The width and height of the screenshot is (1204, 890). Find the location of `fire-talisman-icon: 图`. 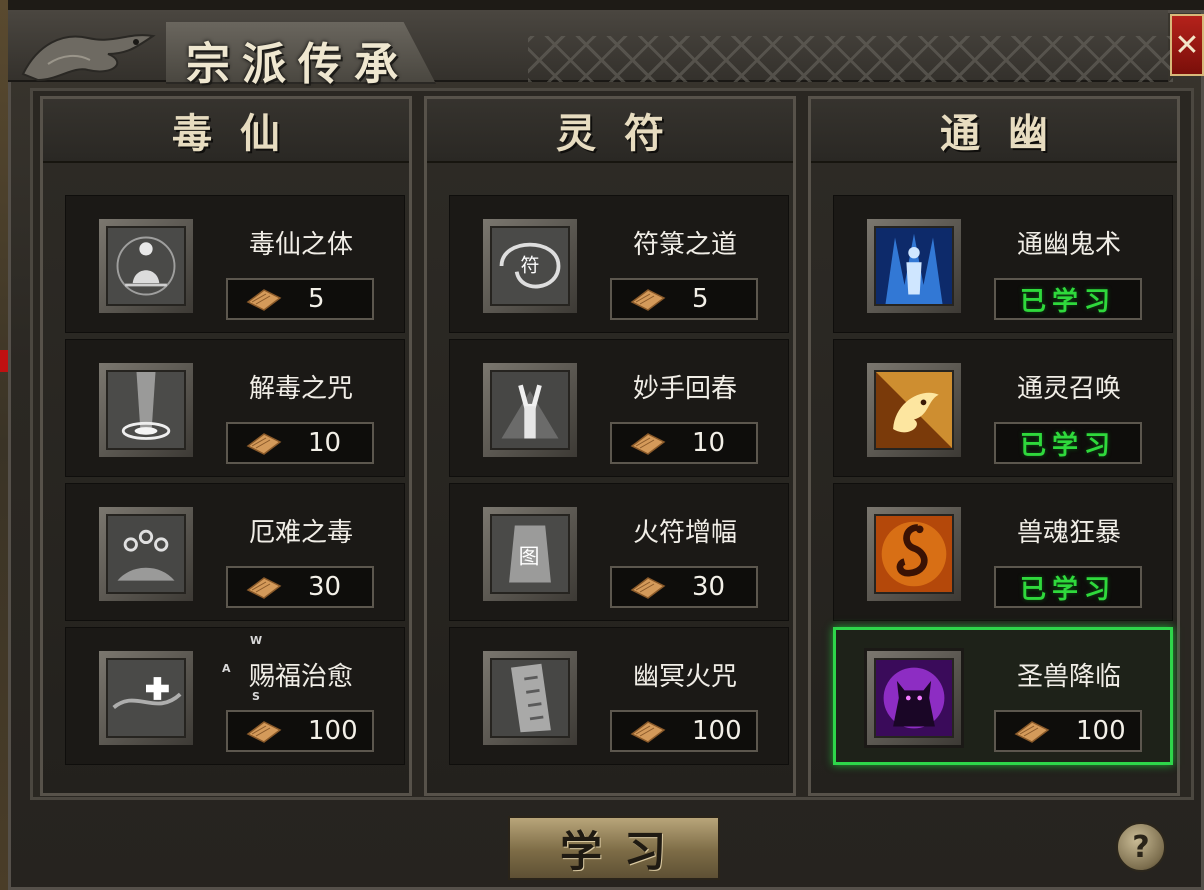

fire-talisman-icon: 图 is located at coordinates (530, 554).